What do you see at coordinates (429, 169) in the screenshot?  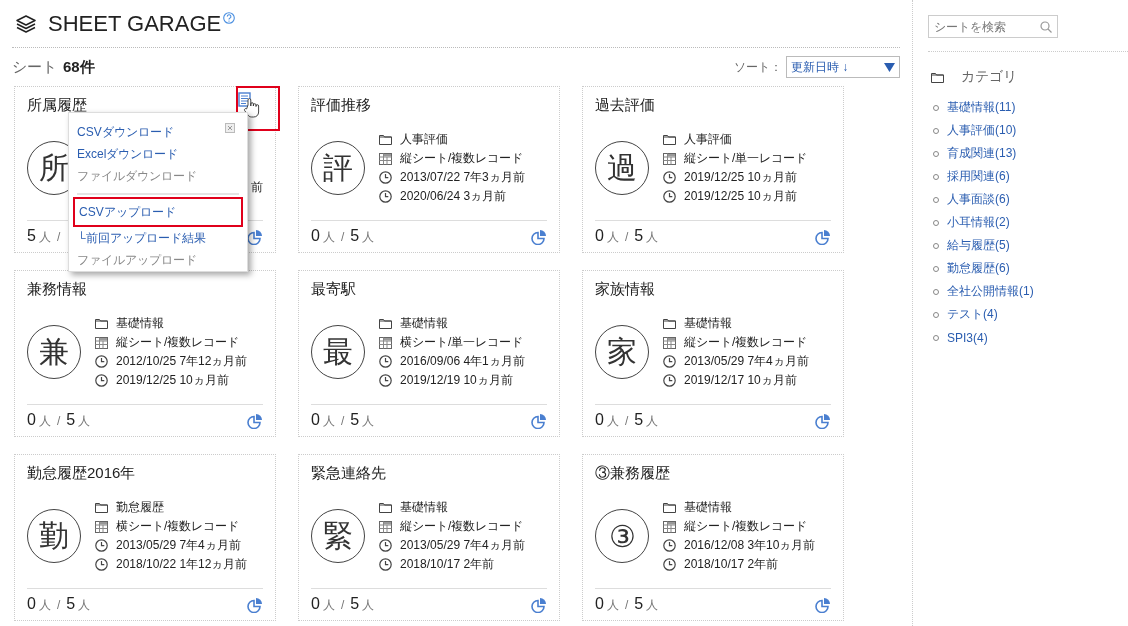 I see `sheet-card: 評価推移 評 人事評価 縦シート/複数レコード 2013/07/22 7年3ヵ月前 2020/06/24 3ヵ月前 0 人 / 5 人` at bounding box center [429, 169].